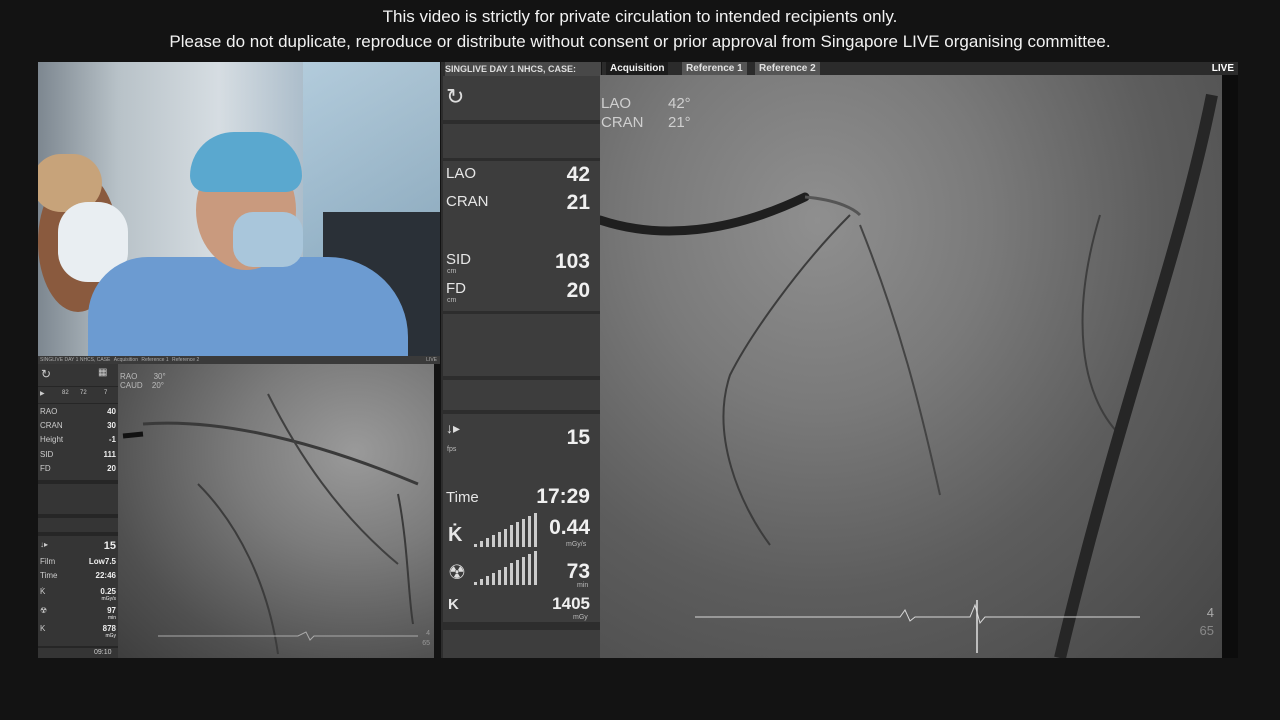 Image resolution: width=1280 pixels, height=720 pixels. Describe the element at coordinates (456, 288) in the screenshot. I see `fd-label: FD` at that location.